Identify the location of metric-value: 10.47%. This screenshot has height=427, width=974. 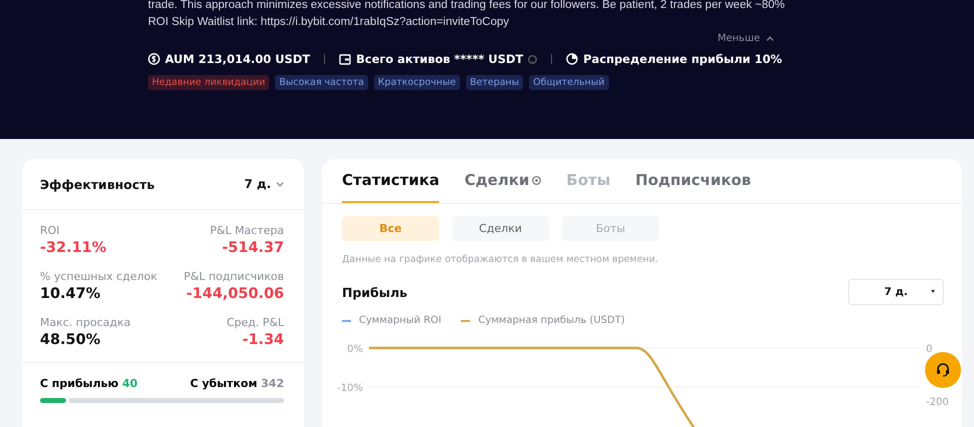
(70, 294).